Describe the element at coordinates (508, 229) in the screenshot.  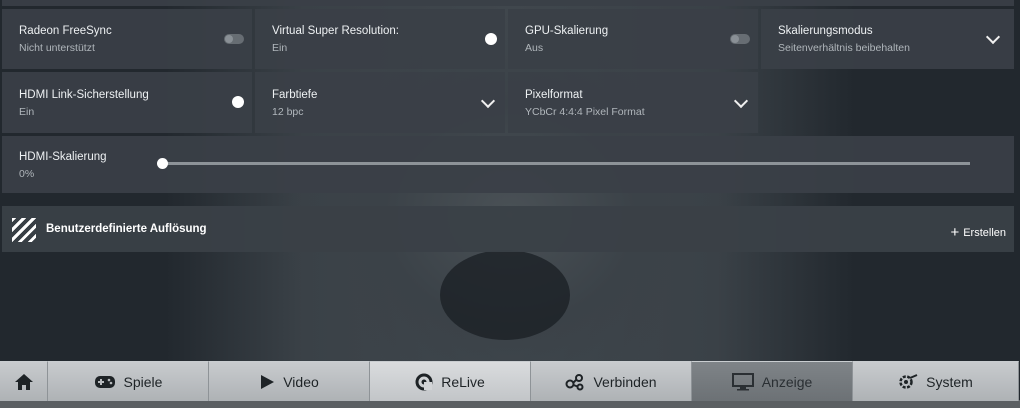
I see `custom-resolution-bar: Benutzerdefinierte Auflösung + Erstellen` at that location.